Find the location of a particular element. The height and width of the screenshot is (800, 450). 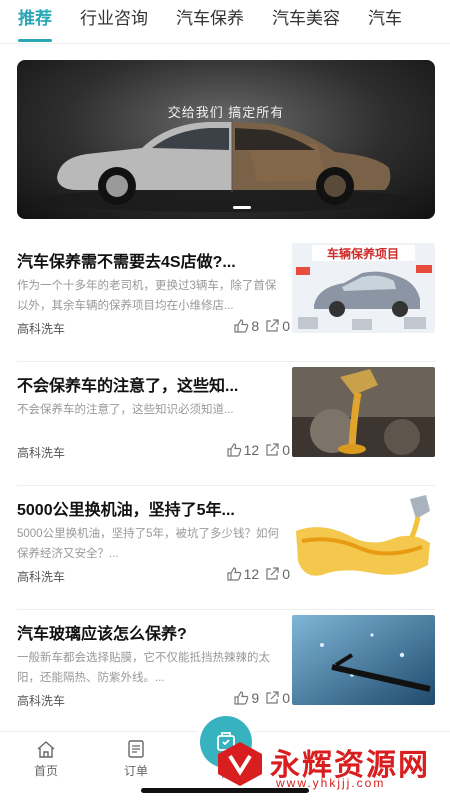

banner-slogan: 交给我们 搞定所有 is located at coordinates (226, 112).